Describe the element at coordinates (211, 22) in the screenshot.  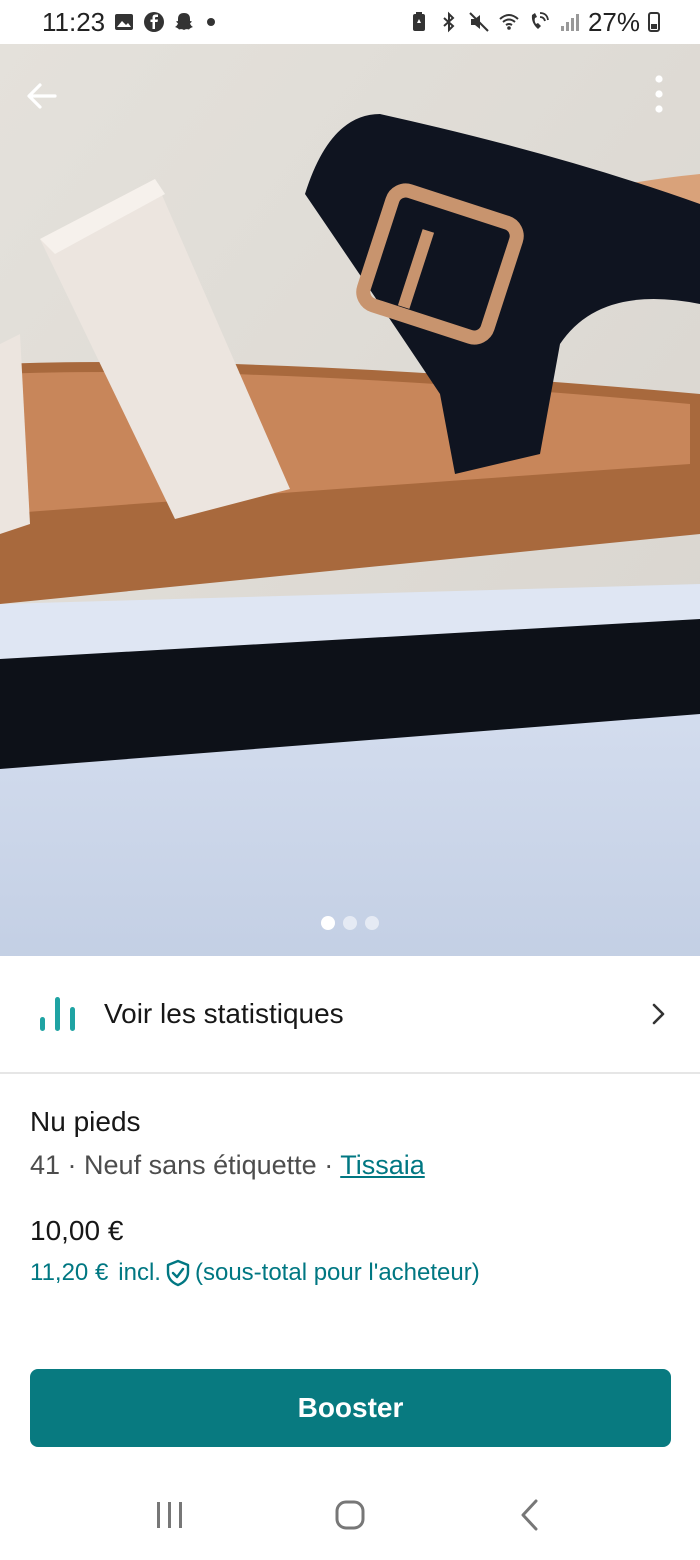
I see `notification-dot-icon` at that location.